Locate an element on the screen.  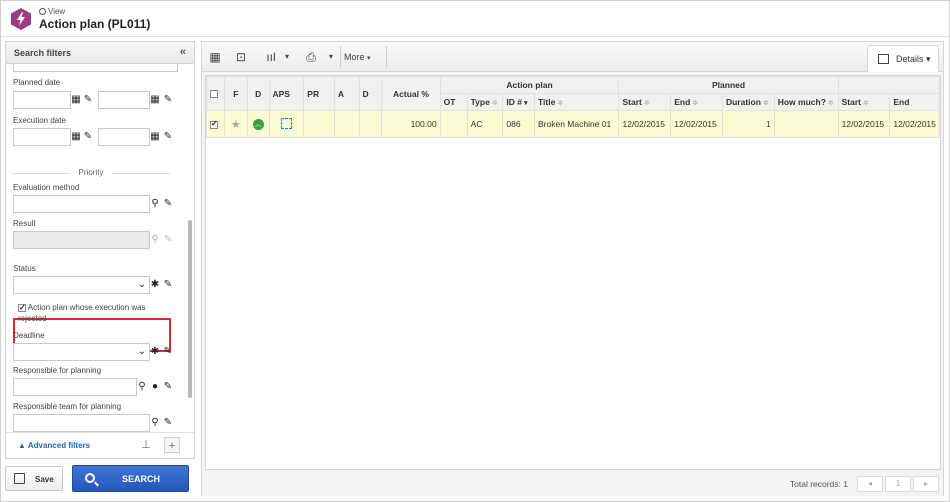
select-all-checkbox is located at coordinates (214, 94).